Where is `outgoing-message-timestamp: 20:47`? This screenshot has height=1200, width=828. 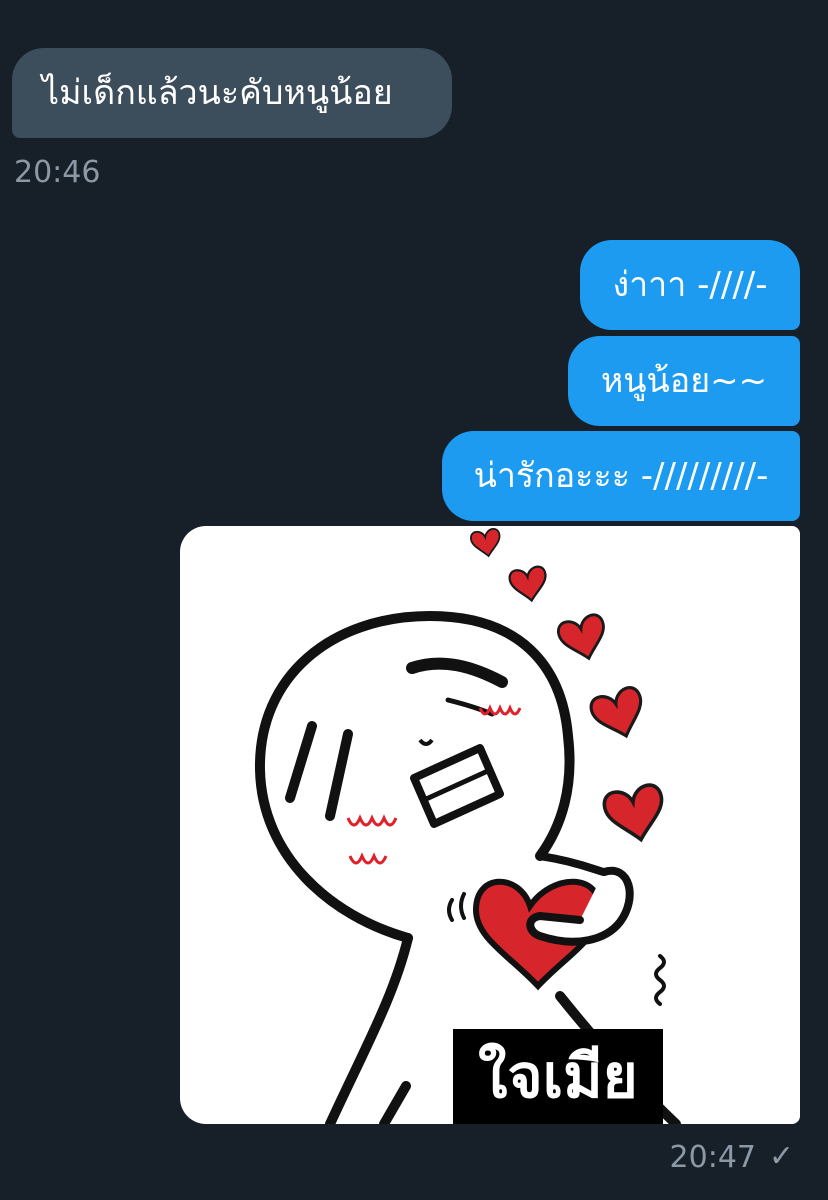 outgoing-message-timestamp: 20:47 is located at coordinates (712, 1157).